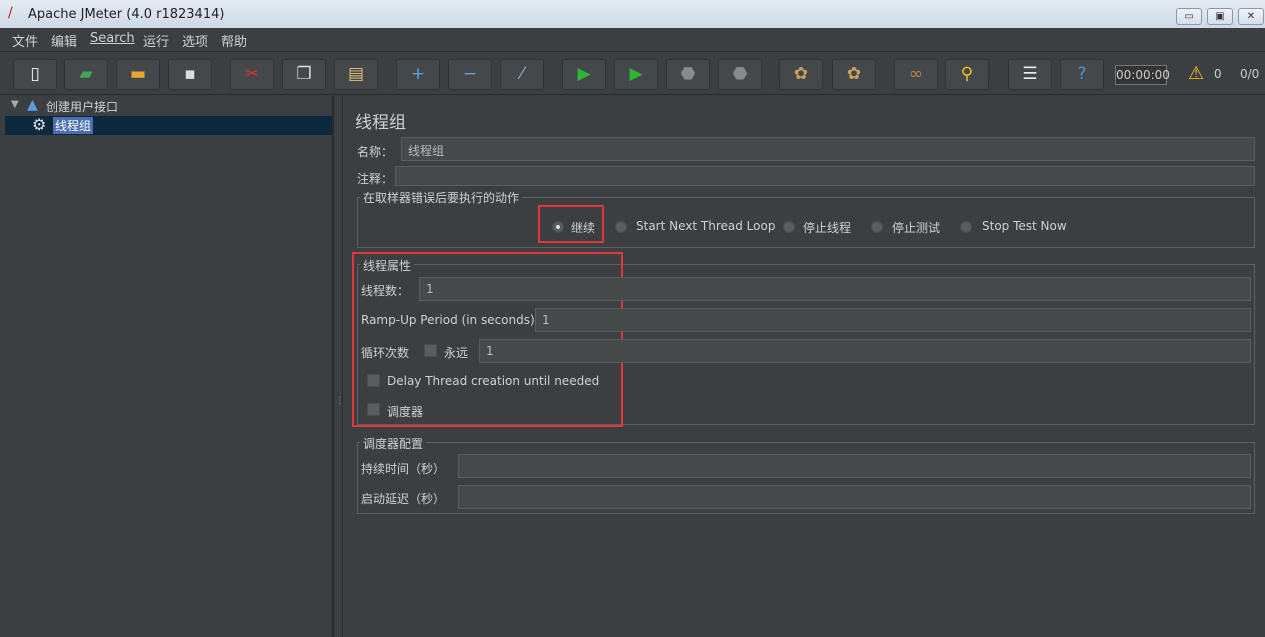 This screenshot has height=637, width=1265. I want to click on reset-search-icon: ⚲, so click(967, 74).